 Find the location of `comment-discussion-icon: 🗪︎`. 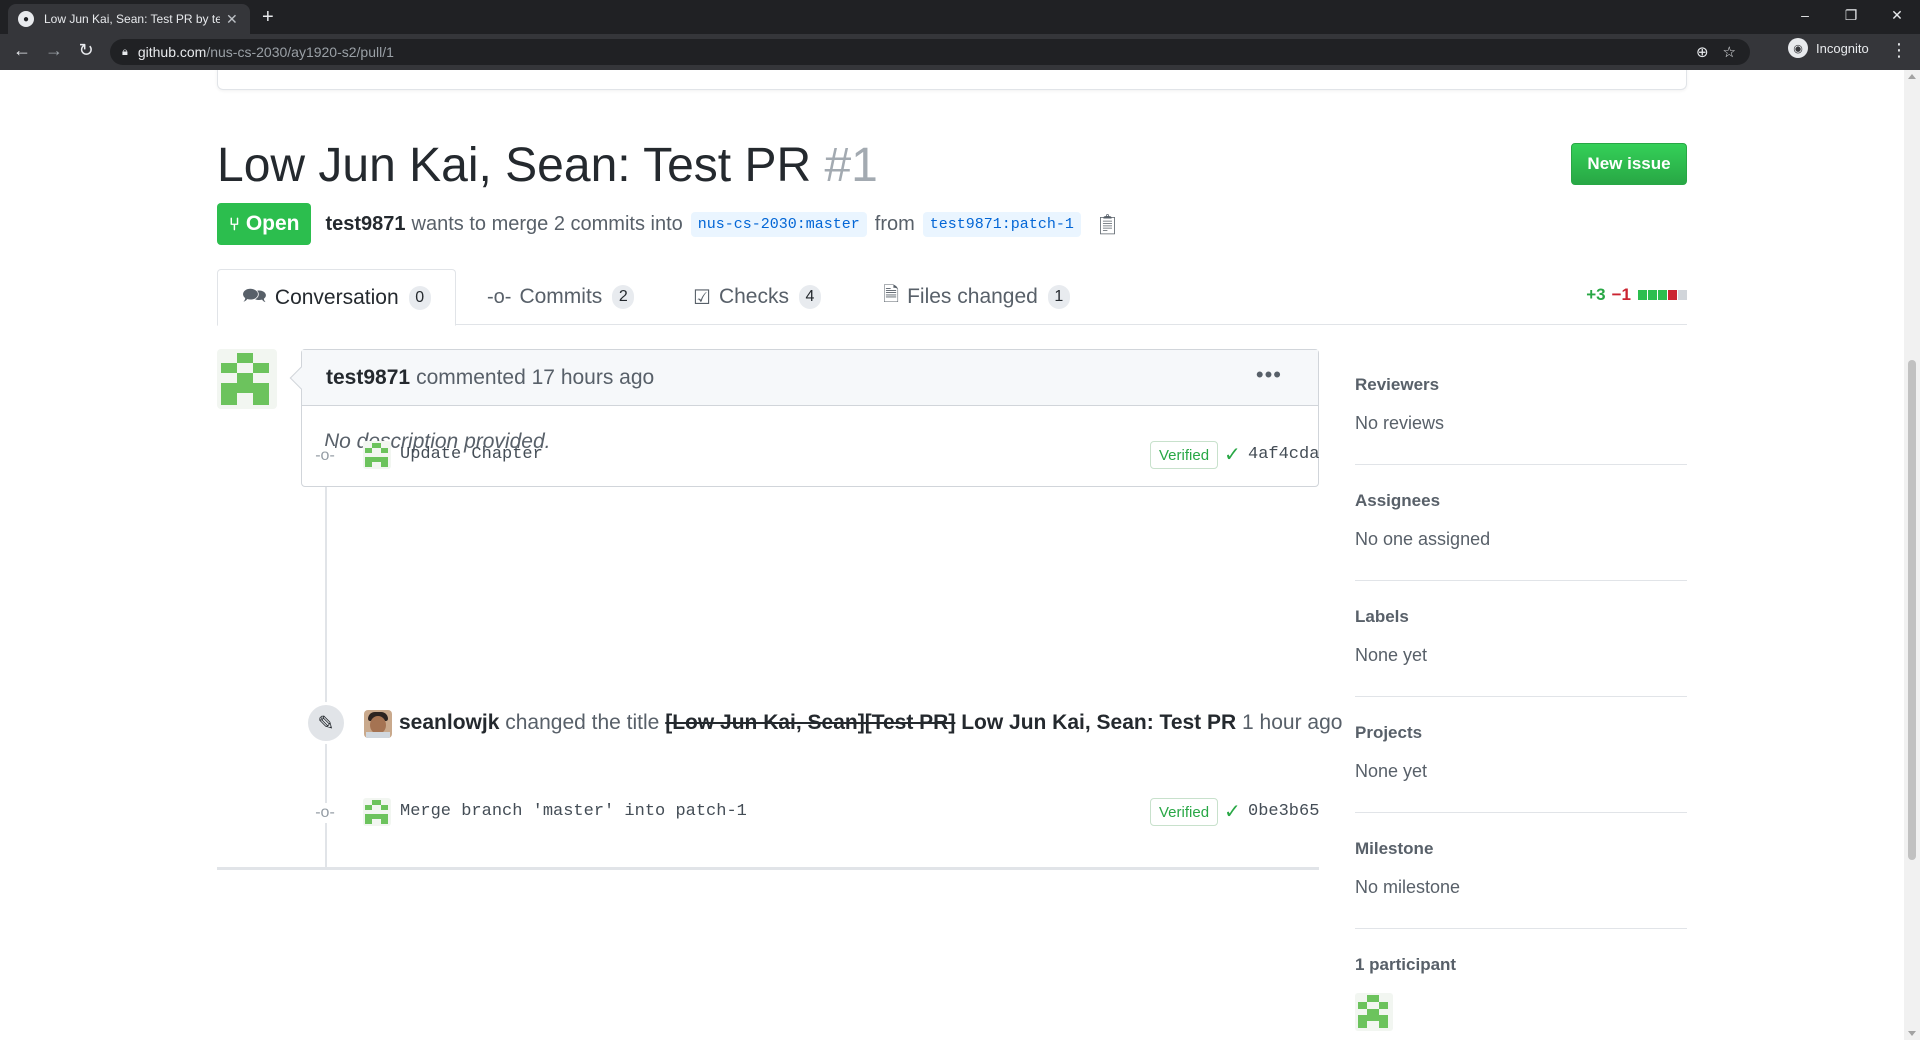

comment-discussion-icon: 🗪︎ is located at coordinates (254, 295).